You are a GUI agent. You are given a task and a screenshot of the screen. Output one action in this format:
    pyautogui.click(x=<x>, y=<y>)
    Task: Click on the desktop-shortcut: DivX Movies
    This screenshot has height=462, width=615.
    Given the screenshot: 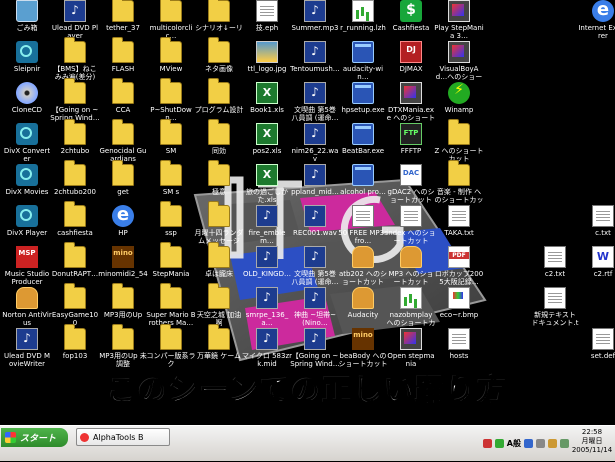 What is the action you would take?
    pyautogui.click(x=27, y=180)
    